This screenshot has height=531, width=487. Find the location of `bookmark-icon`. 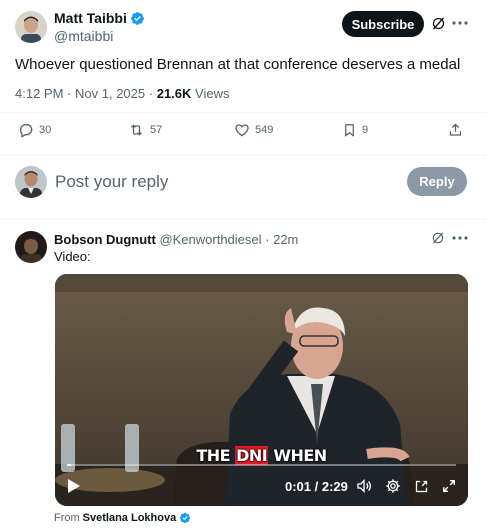

bookmark-icon is located at coordinates (349, 130).